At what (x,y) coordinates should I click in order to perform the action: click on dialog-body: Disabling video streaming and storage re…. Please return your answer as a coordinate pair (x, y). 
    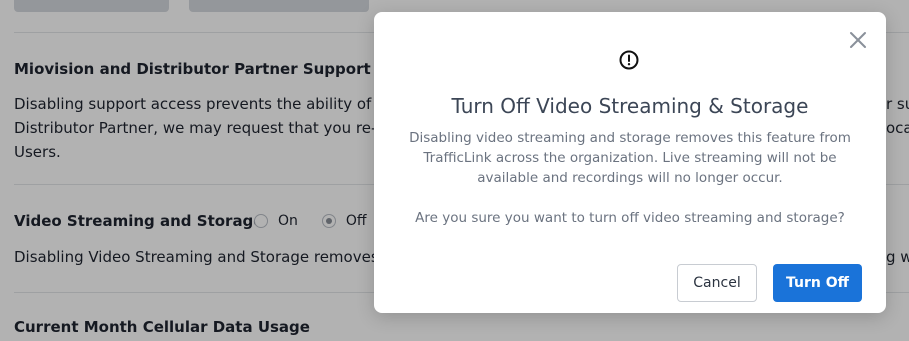
    Looking at the image, I should click on (630, 178).